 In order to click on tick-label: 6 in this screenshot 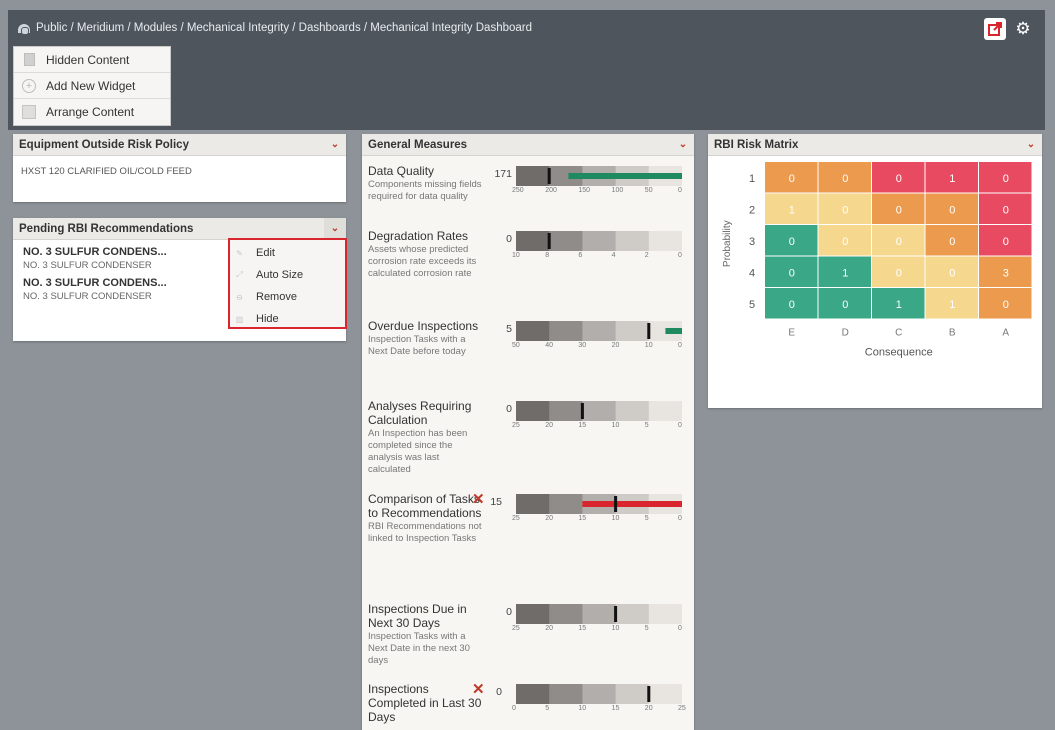, I will do `click(580, 255)`.